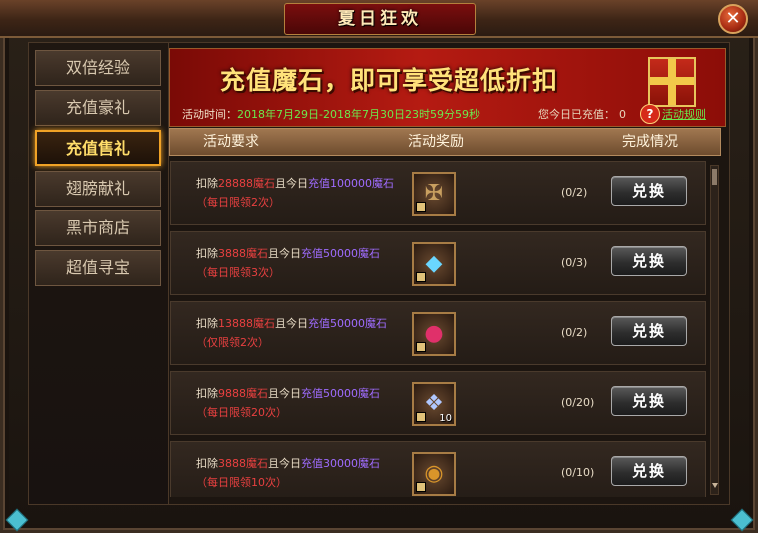 The height and width of the screenshot is (533, 758). What do you see at coordinates (436, 142) in the screenshot?
I see `header-reward: 活动奖励` at bounding box center [436, 142].